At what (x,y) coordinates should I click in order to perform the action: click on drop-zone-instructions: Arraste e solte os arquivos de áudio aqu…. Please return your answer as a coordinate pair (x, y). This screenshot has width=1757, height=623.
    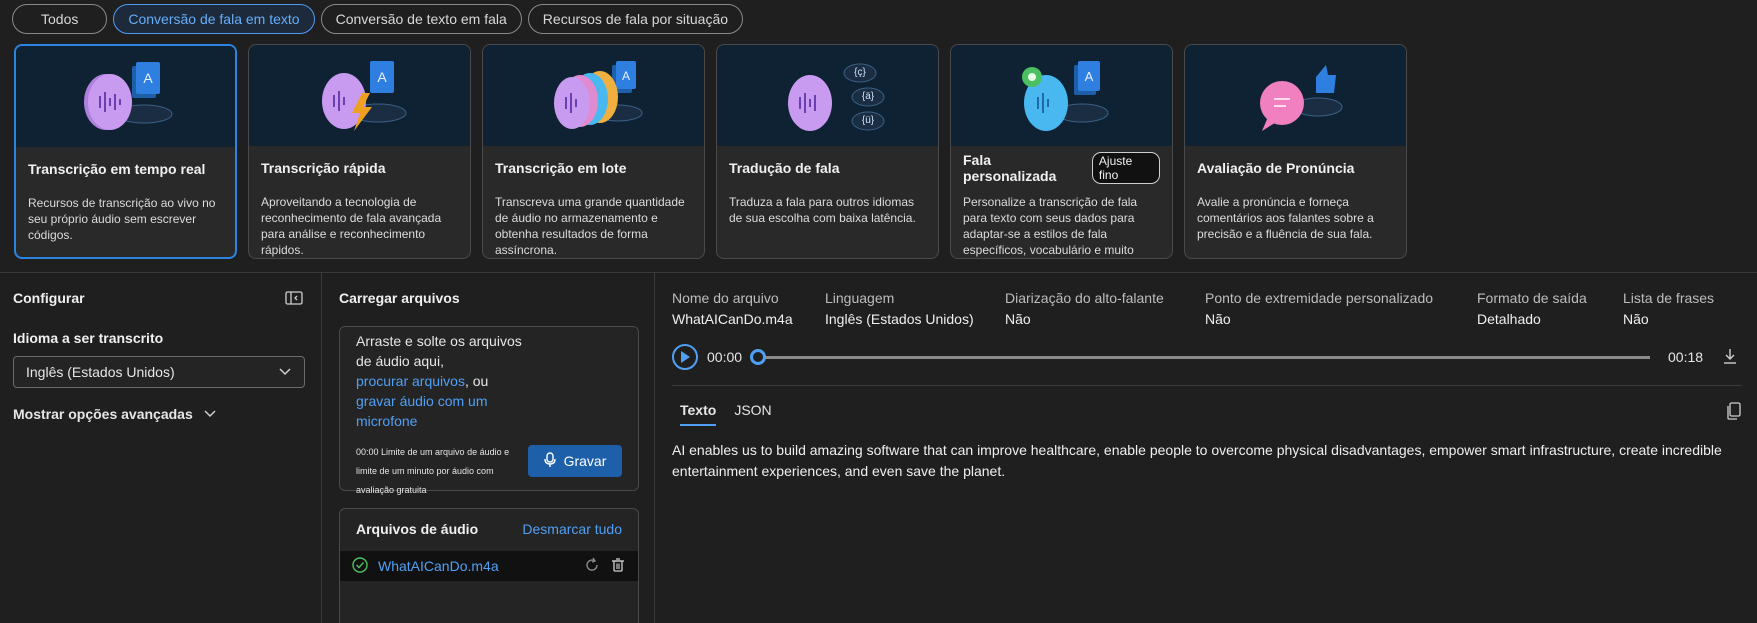
    Looking at the image, I should click on (439, 351).